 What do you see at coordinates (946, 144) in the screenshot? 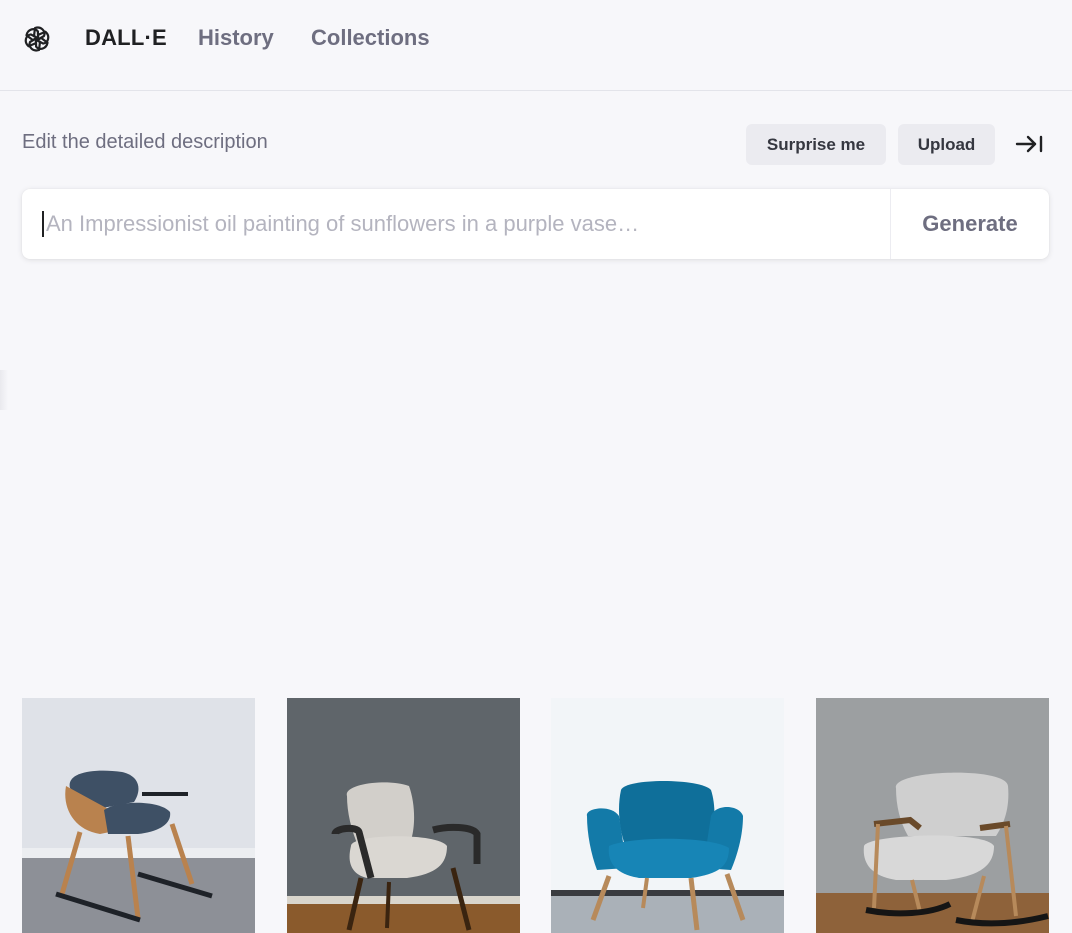
I see `upload-button: Upload` at bounding box center [946, 144].